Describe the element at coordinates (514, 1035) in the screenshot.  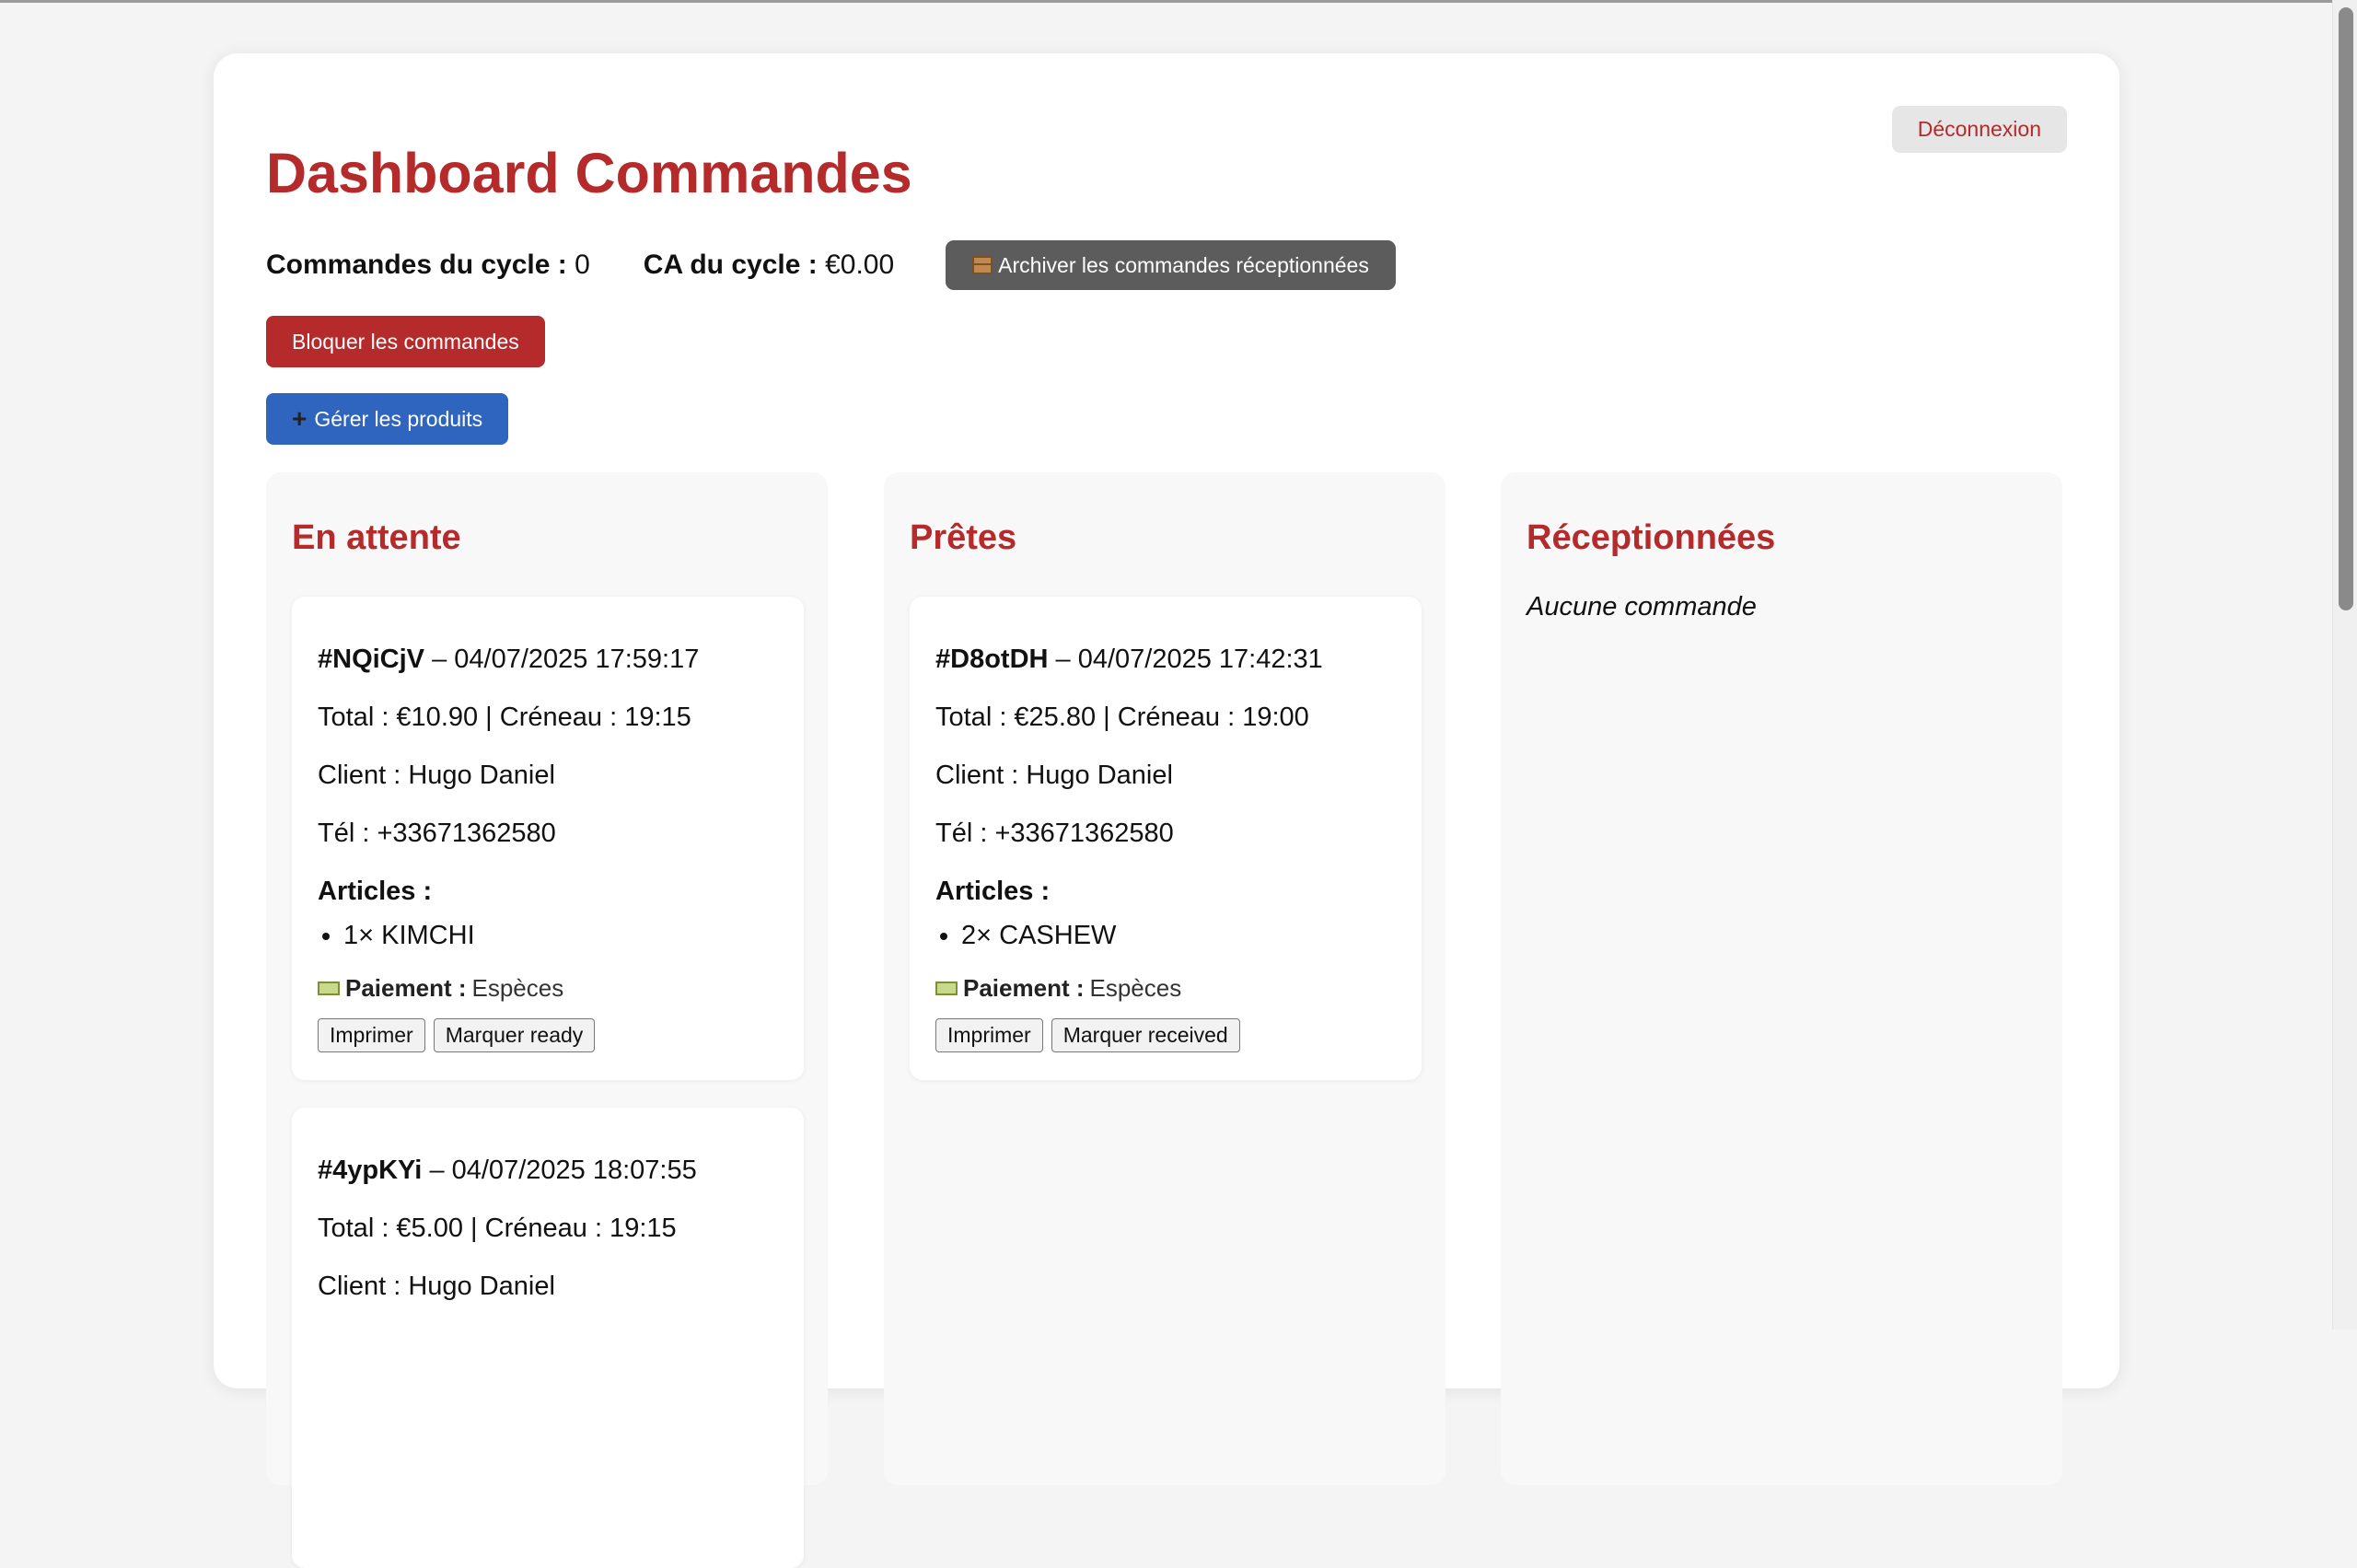
I see `mark-ready-button: Marquer ready` at that location.